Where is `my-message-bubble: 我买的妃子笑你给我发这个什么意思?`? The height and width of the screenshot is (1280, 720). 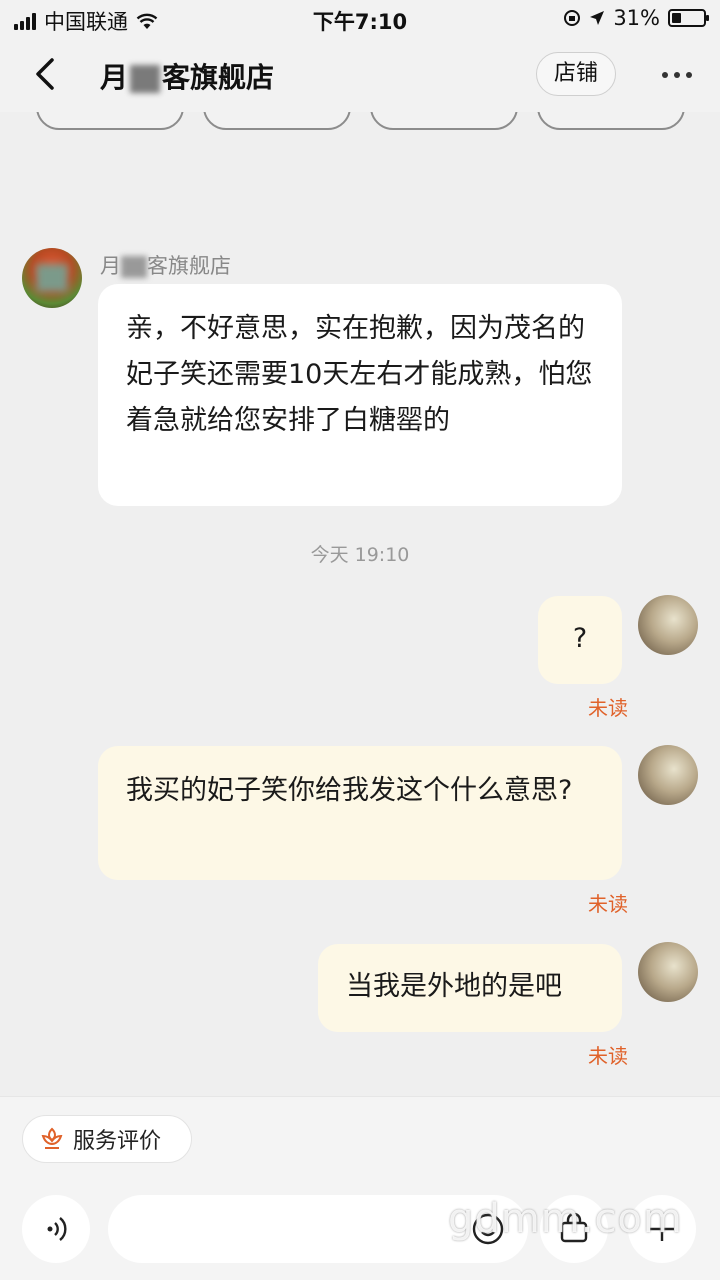
my-message-bubble: 我买的妃子笑你给我发这个什么意思? is located at coordinates (360, 813).